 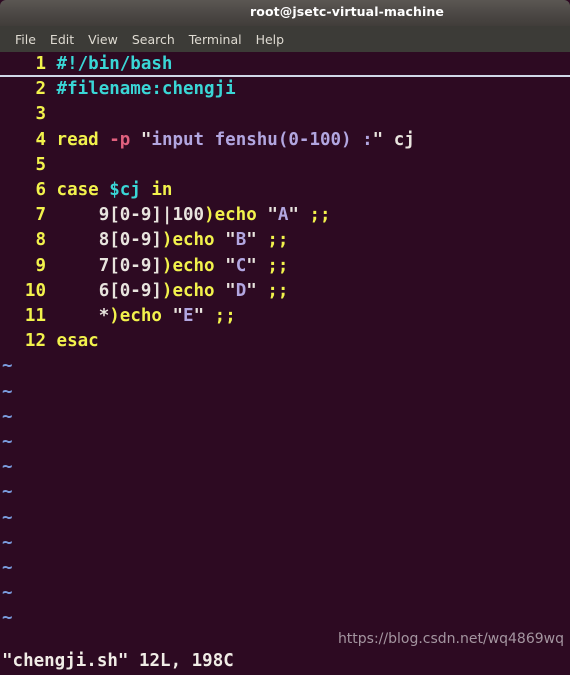 What do you see at coordinates (130, 215) in the screenshot?
I see `code-token: 9[0-9]|100` at bounding box center [130, 215].